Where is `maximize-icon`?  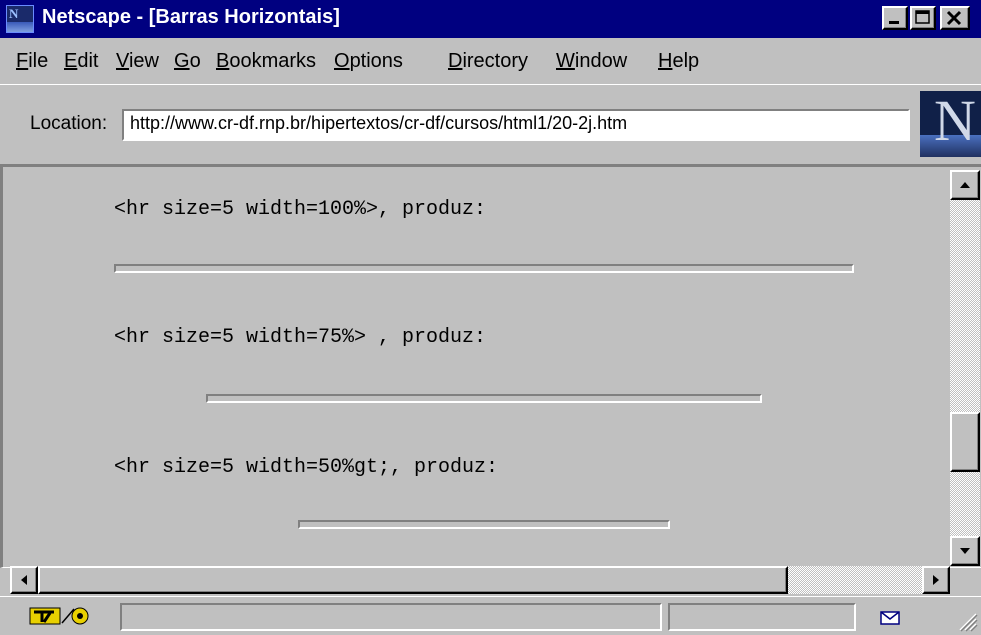 maximize-icon is located at coordinates (922, 17).